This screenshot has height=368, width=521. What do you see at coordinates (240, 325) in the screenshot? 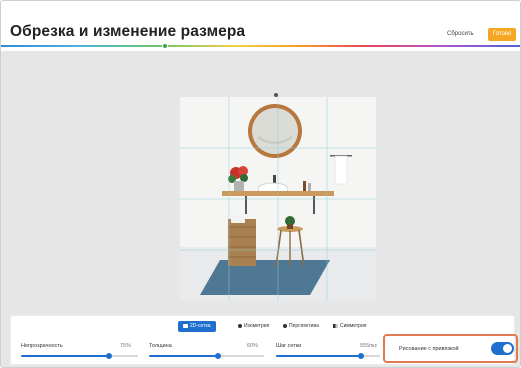
I see `isometric-icon` at bounding box center [240, 325].